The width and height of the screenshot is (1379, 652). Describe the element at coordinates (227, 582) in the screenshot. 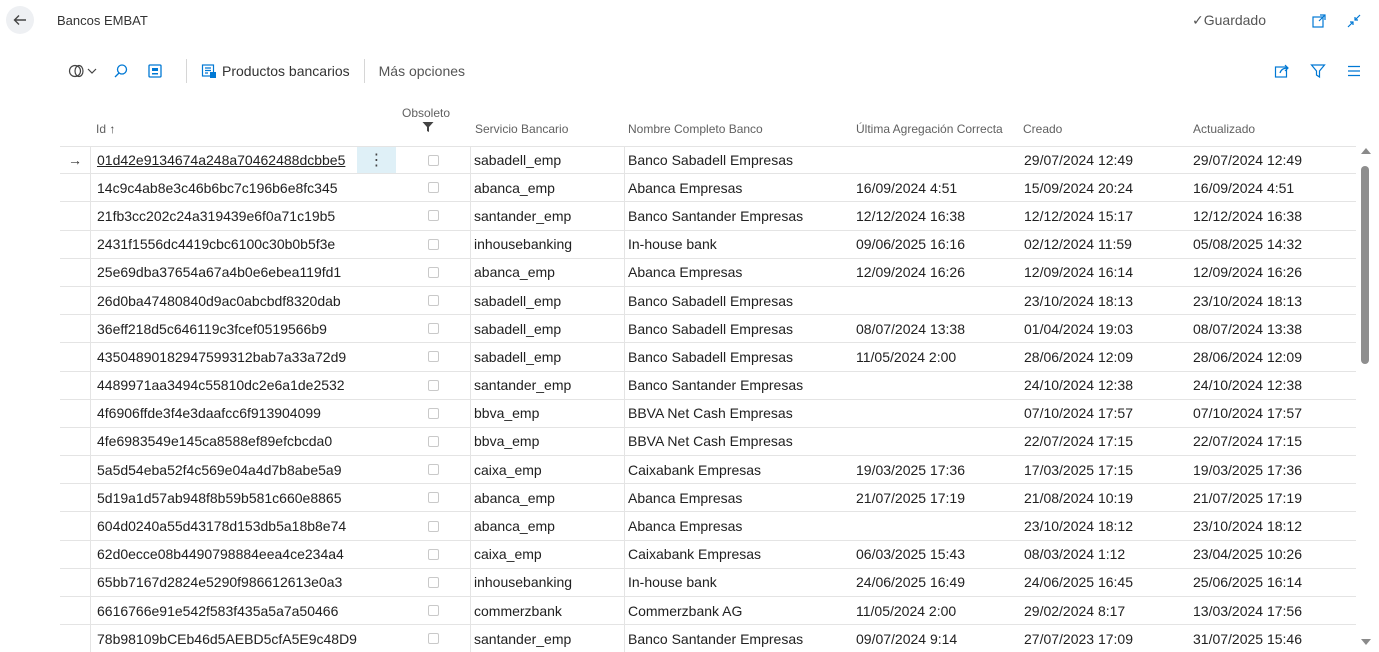

I see `cell-id: 65bb7167d2824e5290f986612613e0a3` at that location.